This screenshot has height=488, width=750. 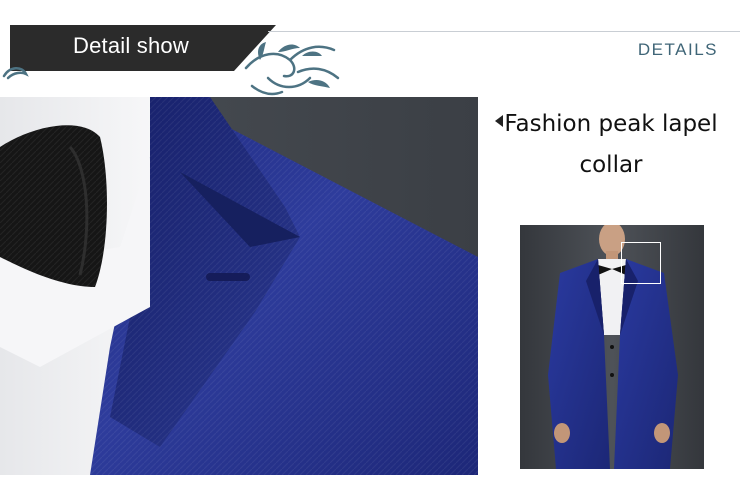 I want to click on suit-thumbnail-image, so click(x=612, y=347).